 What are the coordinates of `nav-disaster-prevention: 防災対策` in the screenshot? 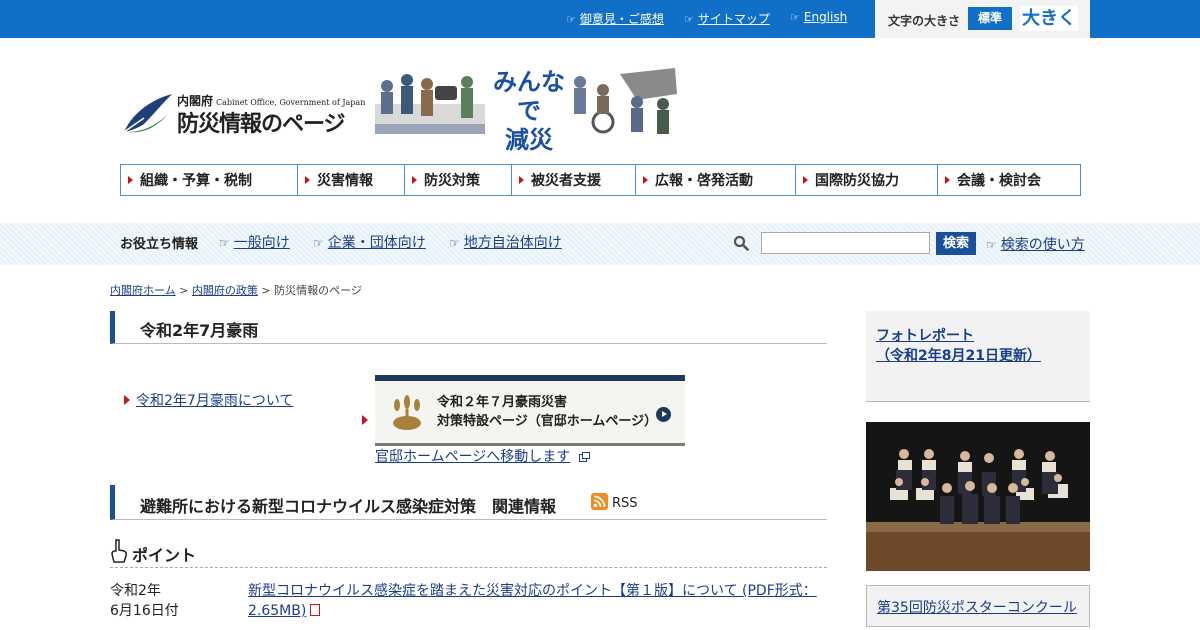 It's located at (458, 180).